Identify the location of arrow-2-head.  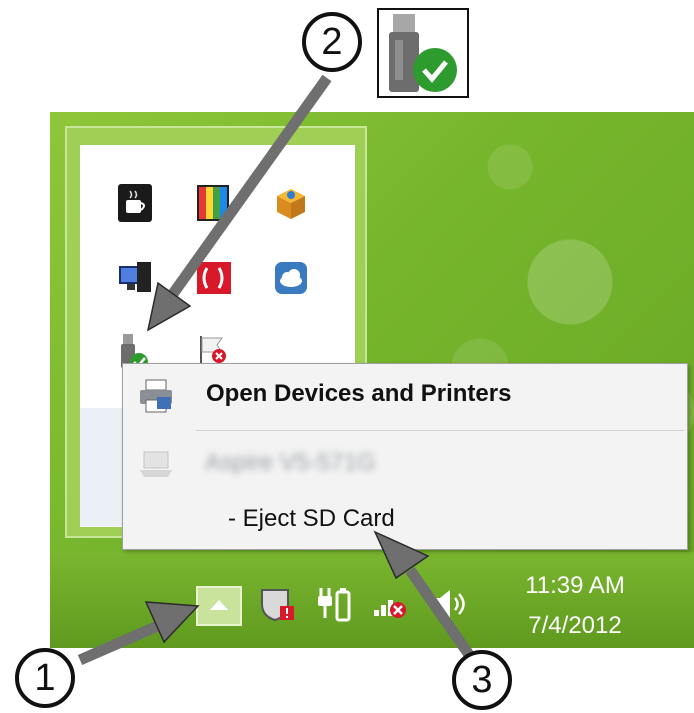
(169, 306).